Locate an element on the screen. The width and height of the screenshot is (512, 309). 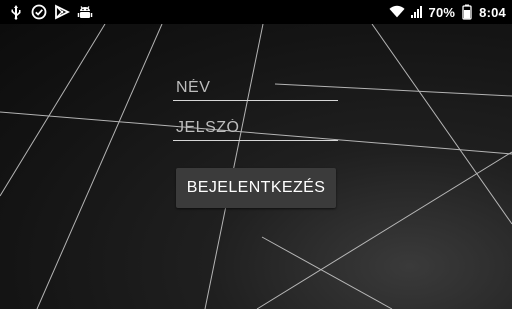
android-debug-icon is located at coordinates (85, 12).